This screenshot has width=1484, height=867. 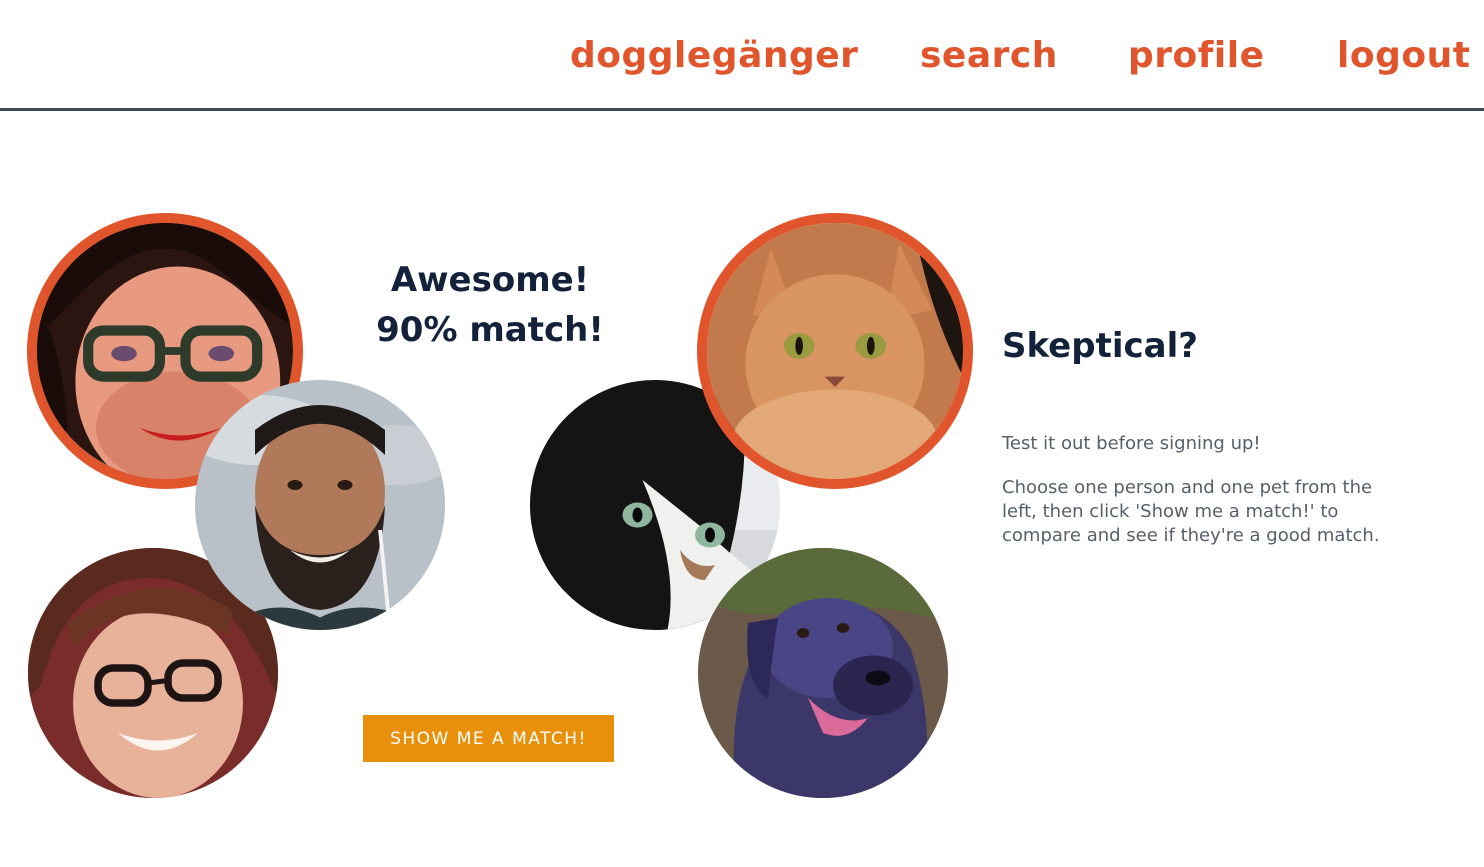 I want to click on header: dogglegänger search profile logout, so click(x=742, y=54).